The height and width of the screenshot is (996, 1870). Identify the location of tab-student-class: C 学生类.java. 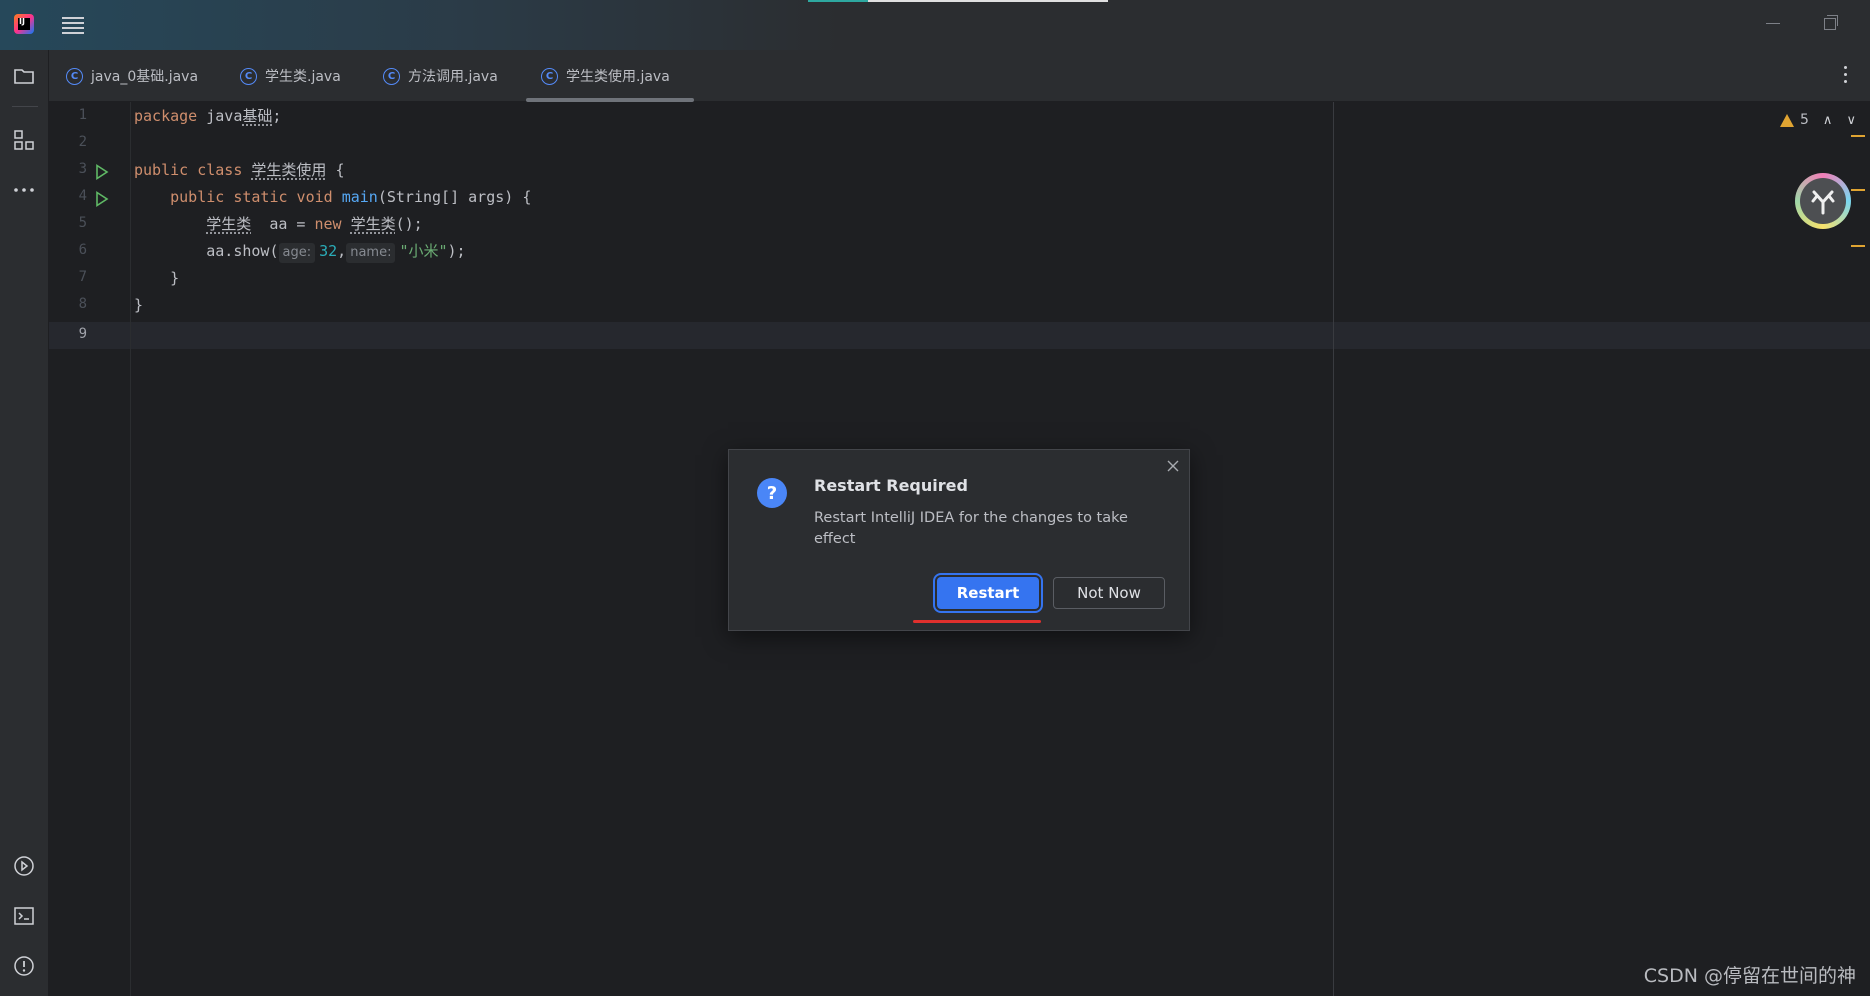
(290, 76).